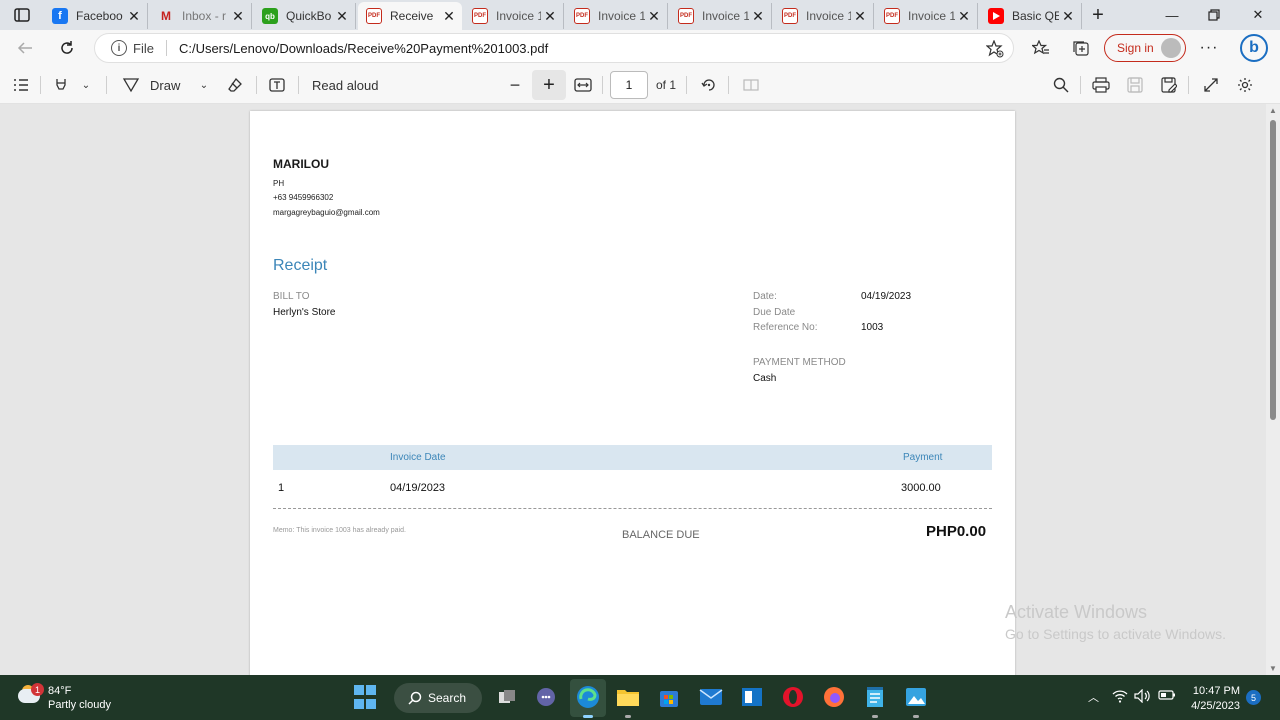 The height and width of the screenshot is (720, 1280). I want to click on vertical-scrollbar: ▲ ▼, so click(1273, 389).